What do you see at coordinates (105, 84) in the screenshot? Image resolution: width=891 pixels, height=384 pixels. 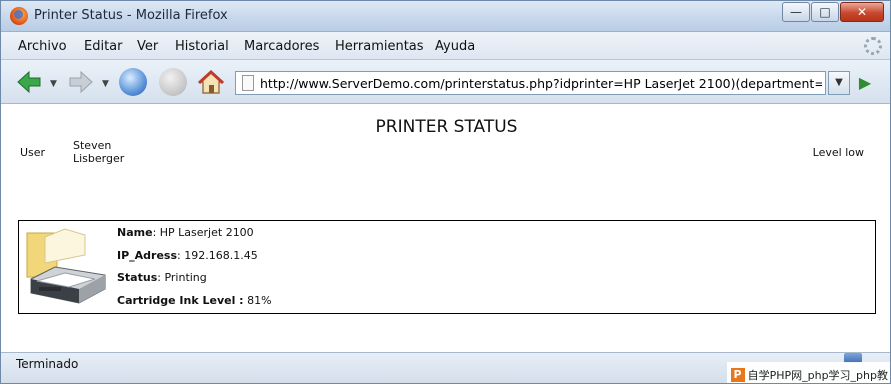 I see `forward-history-dropdown-icon: ▼` at bounding box center [105, 84].